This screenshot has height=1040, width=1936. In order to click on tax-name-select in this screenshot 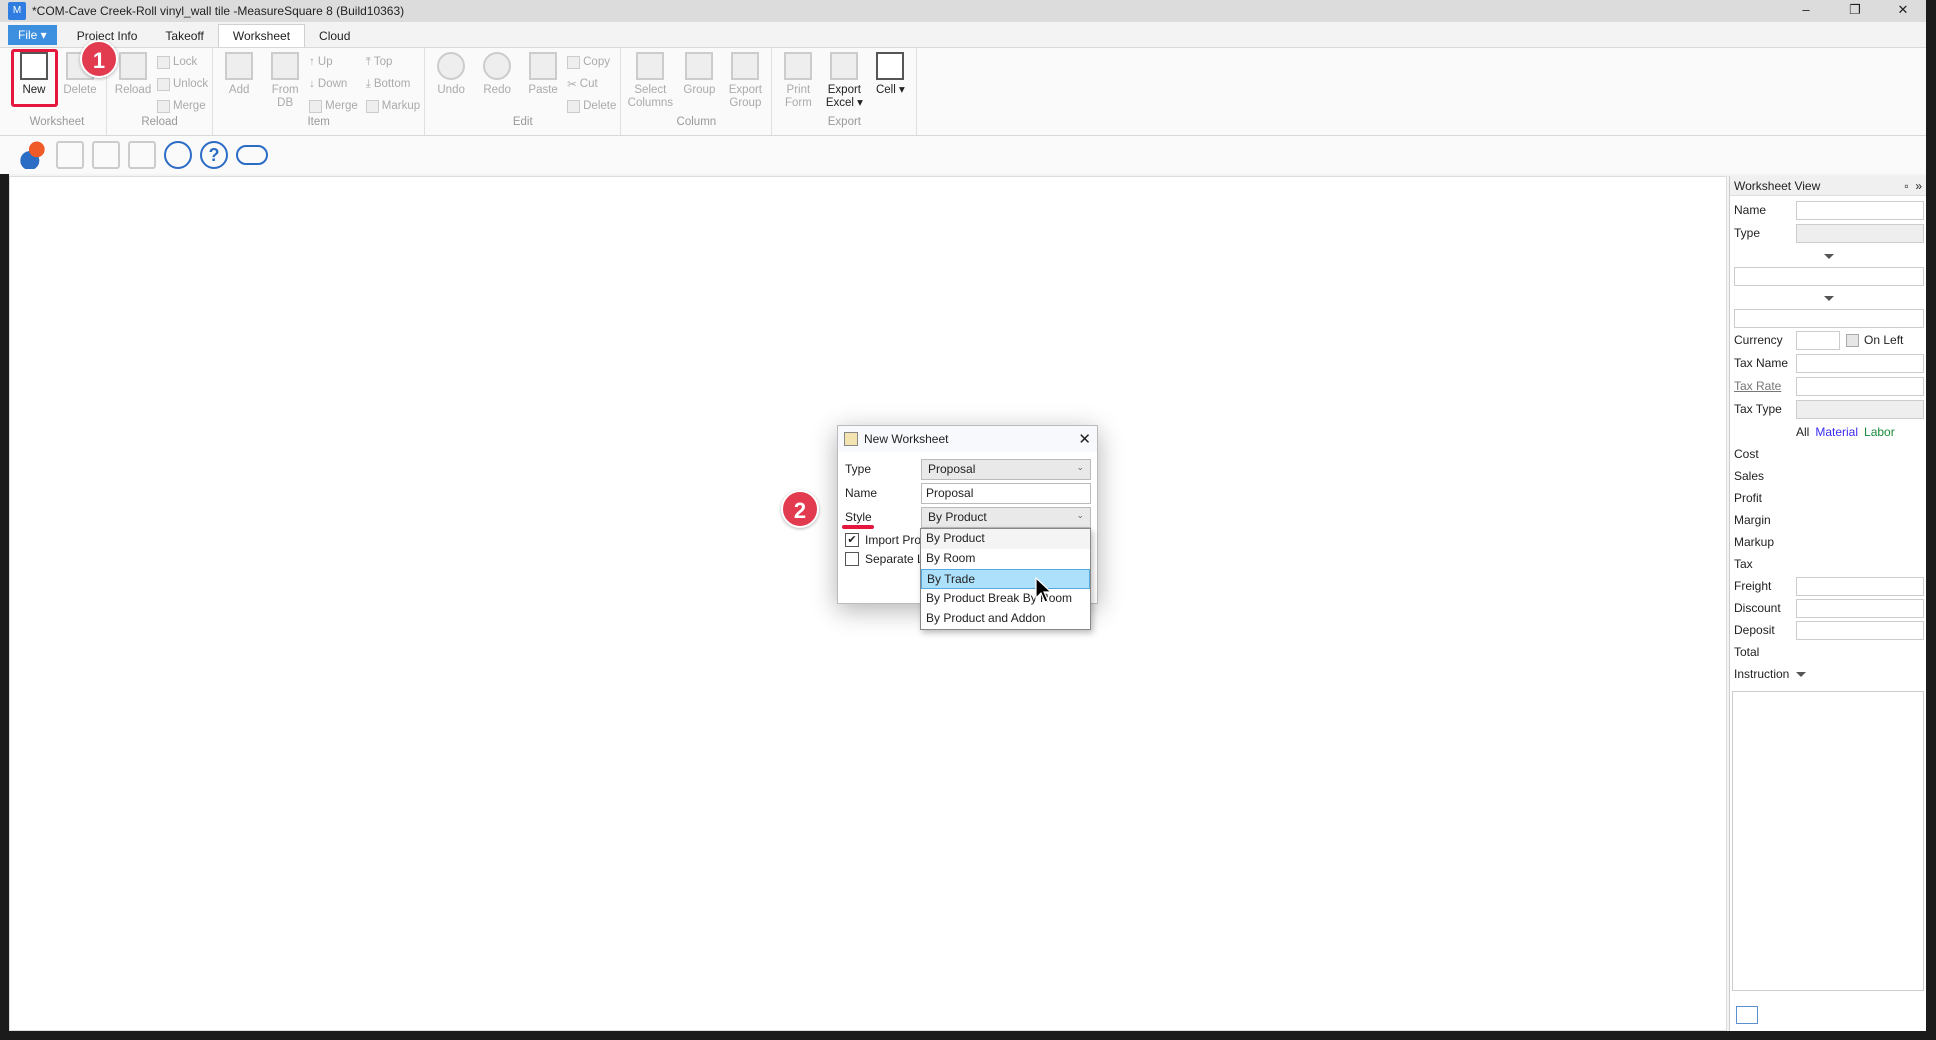, I will do `click(1860, 363)`.